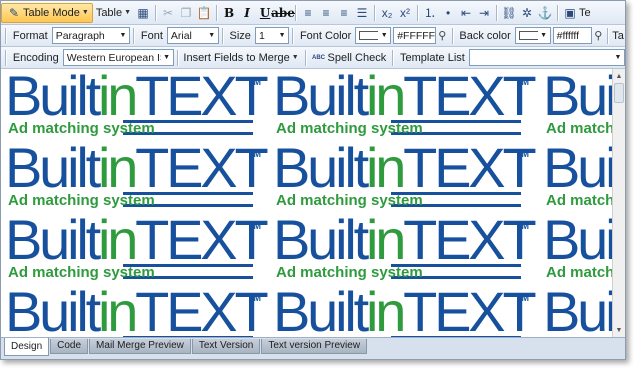 This screenshot has width=634, height=368. Describe the element at coordinates (532, 35) in the screenshot. I see `back-color-dropdown: ▼` at that location.